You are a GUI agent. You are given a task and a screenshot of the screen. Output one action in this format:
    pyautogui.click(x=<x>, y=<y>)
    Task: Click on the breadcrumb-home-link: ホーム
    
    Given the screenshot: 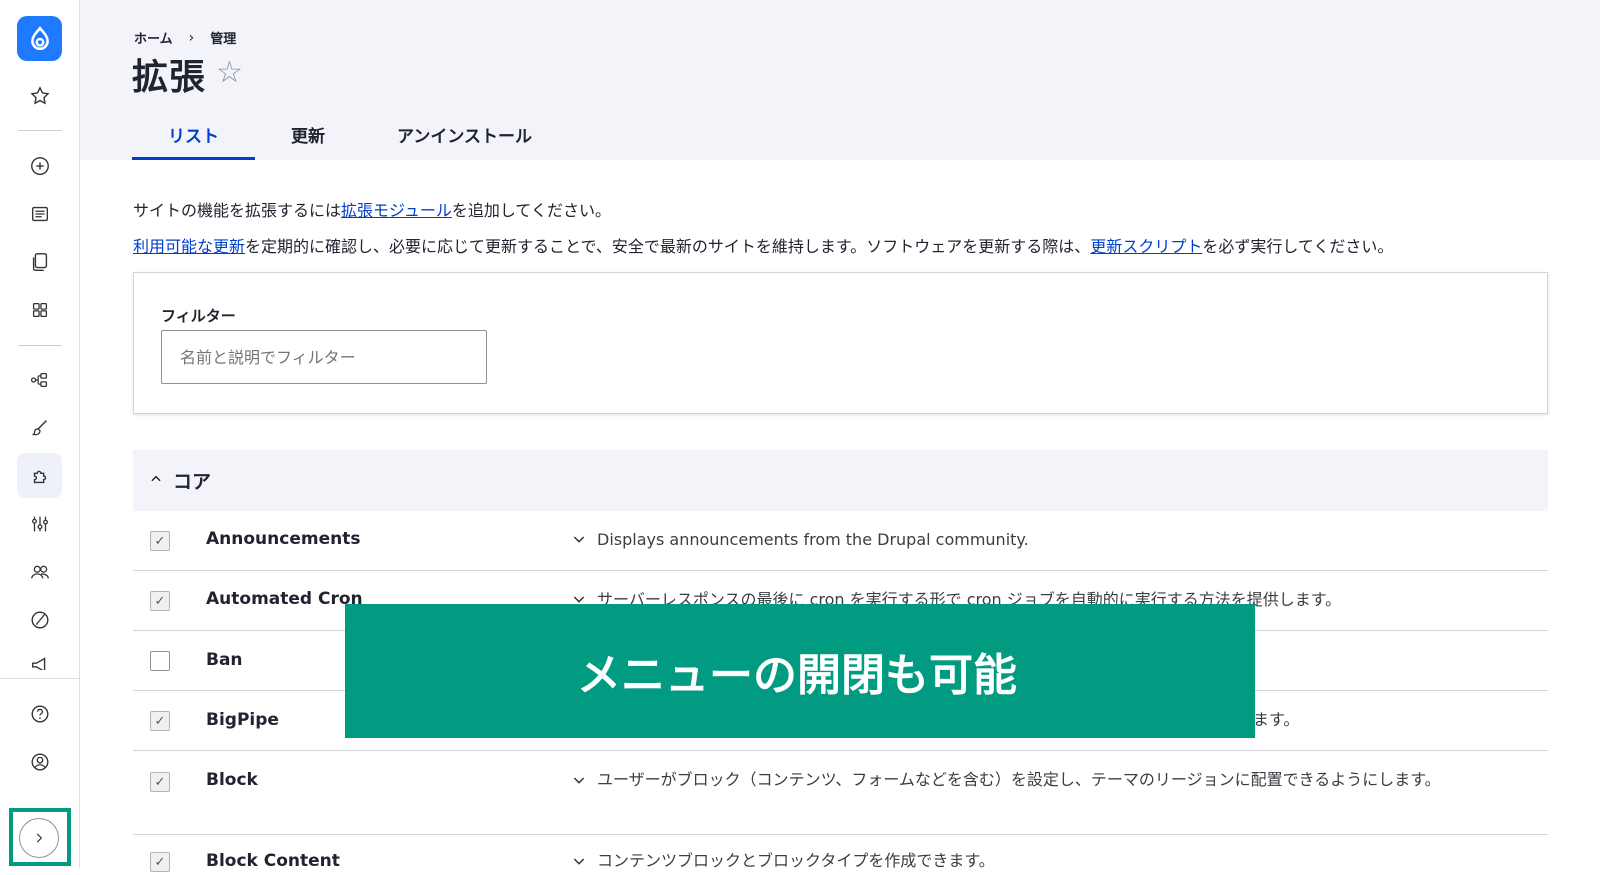 What is the action you would take?
    pyautogui.click(x=153, y=37)
    